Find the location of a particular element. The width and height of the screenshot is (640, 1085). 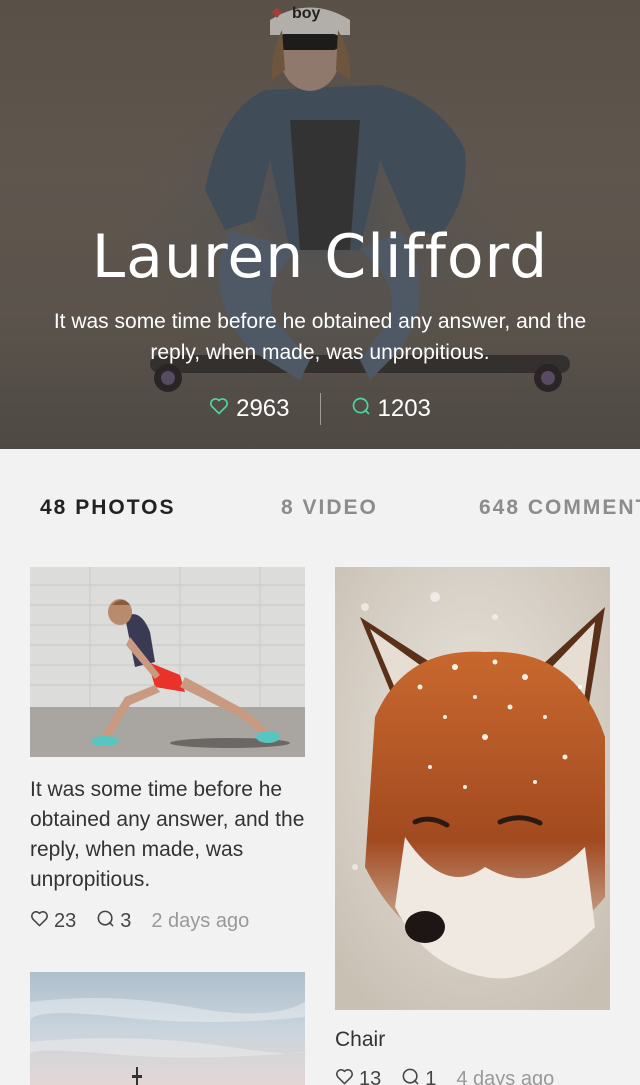

comments-stat: 1203 is located at coordinates (391, 409).